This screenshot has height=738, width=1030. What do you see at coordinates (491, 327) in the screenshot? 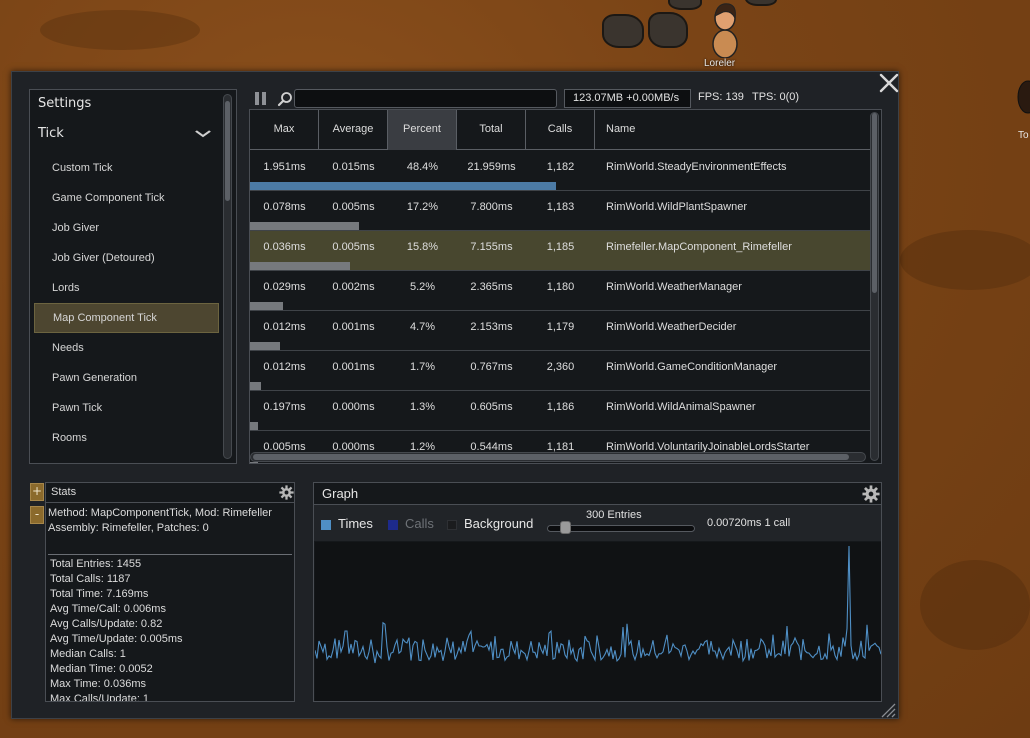
I see `cell-total: 2.153ms` at bounding box center [491, 327].